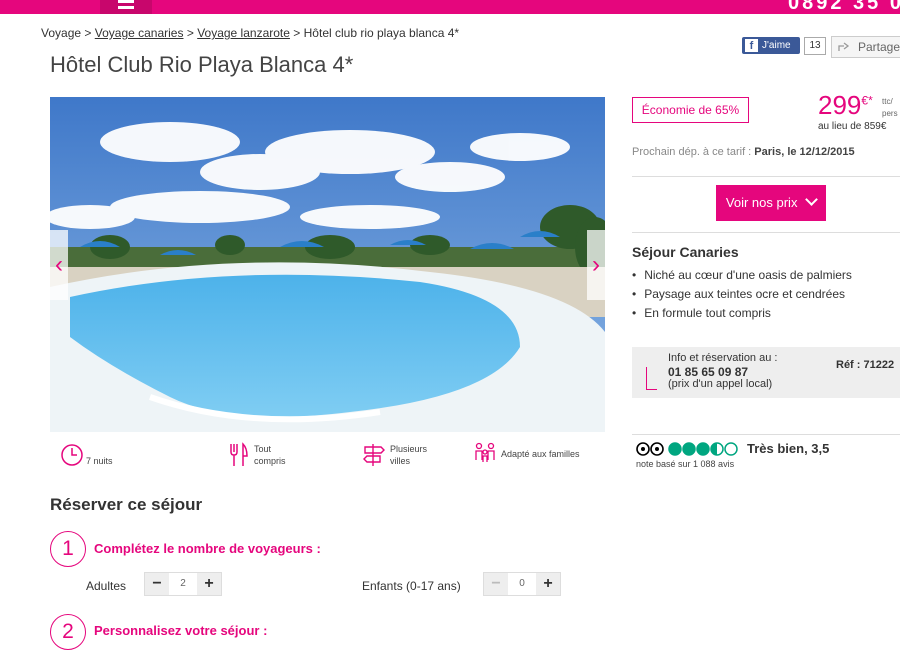  I want to click on see-prices-button: Voir nos prix, so click(771, 203).